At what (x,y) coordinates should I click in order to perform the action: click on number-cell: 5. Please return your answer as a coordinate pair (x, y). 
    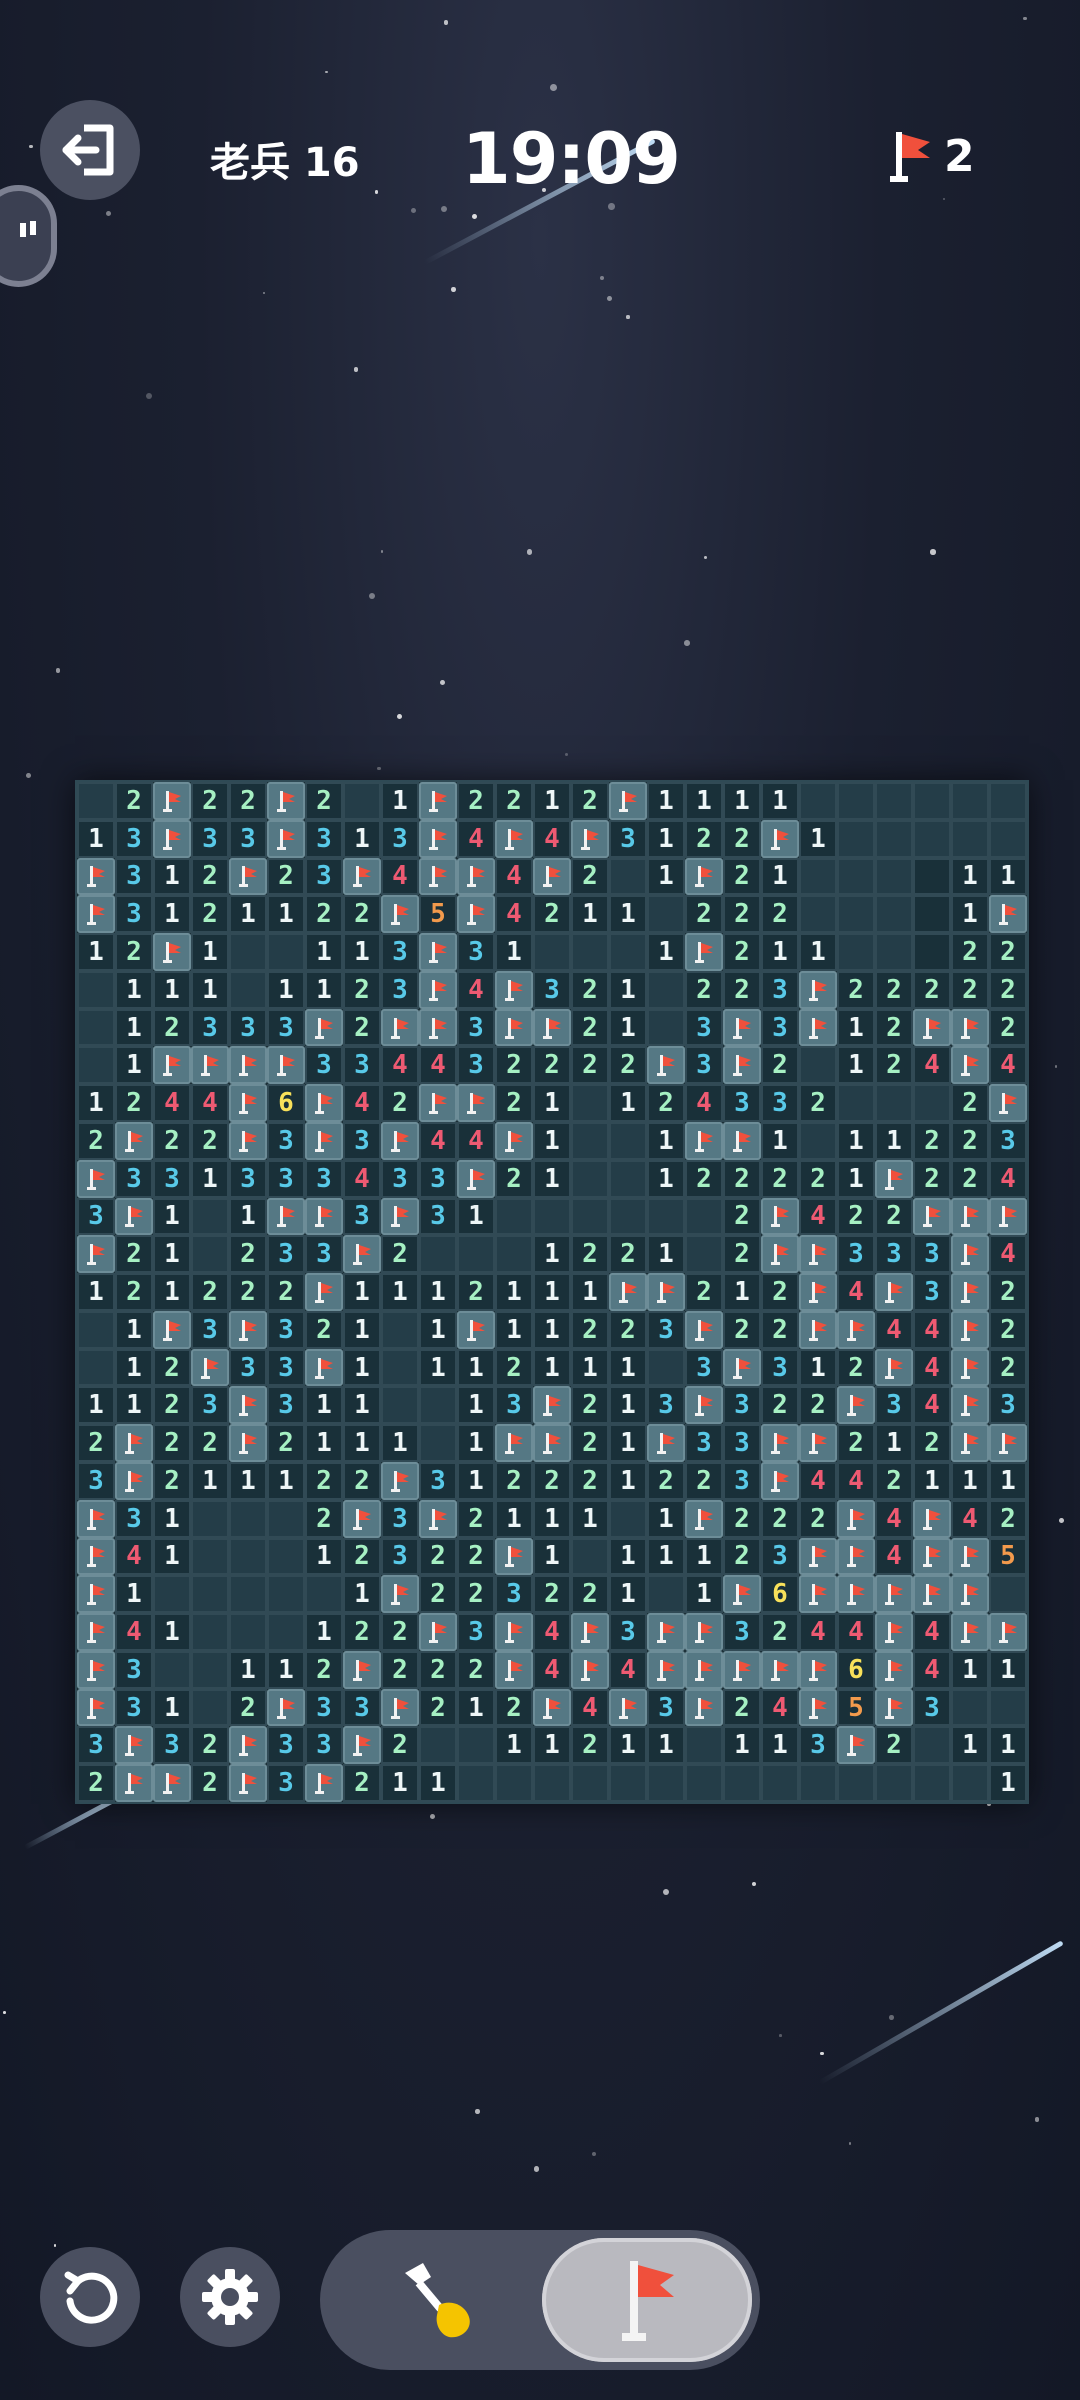
    Looking at the image, I should click on (438, 914).